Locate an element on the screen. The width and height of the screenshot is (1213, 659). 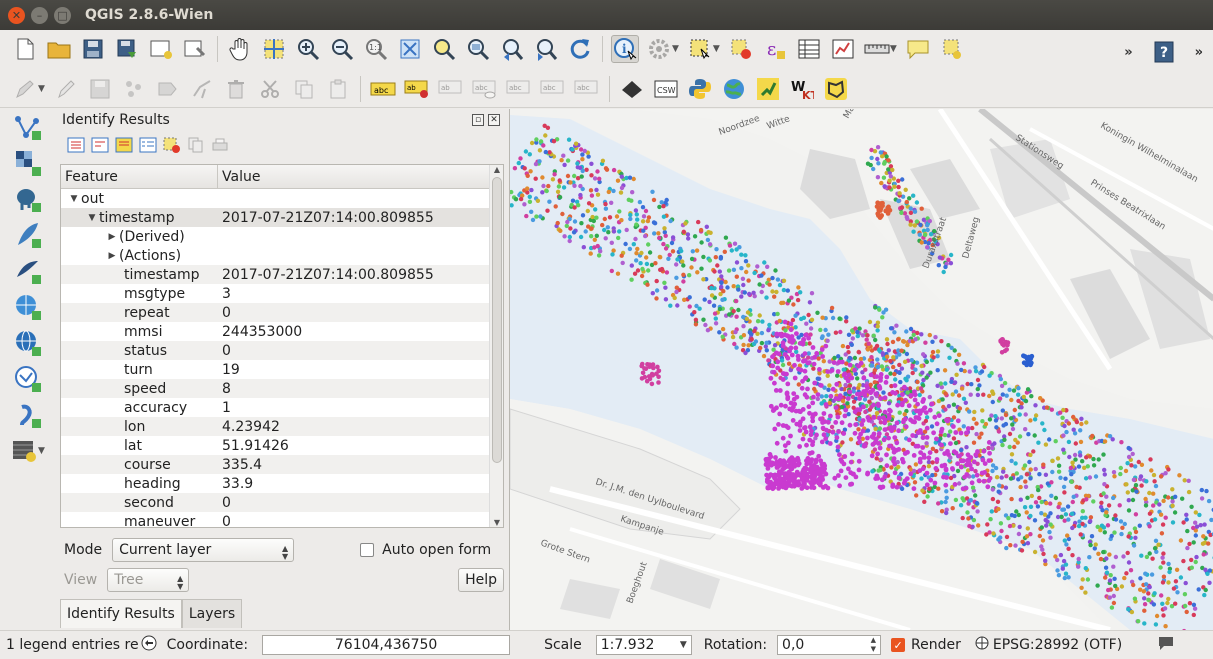
tree-row-attribute: lon 4.23942 is located at coordinates (282, 426).